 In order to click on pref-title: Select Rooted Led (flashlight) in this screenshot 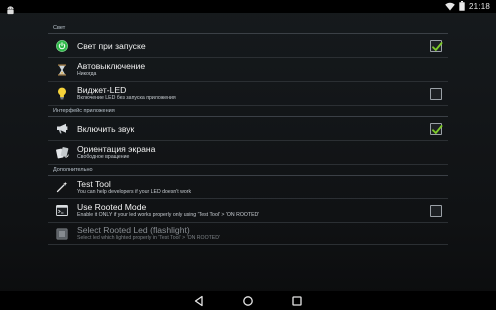, I will do `click(133, 230)`.